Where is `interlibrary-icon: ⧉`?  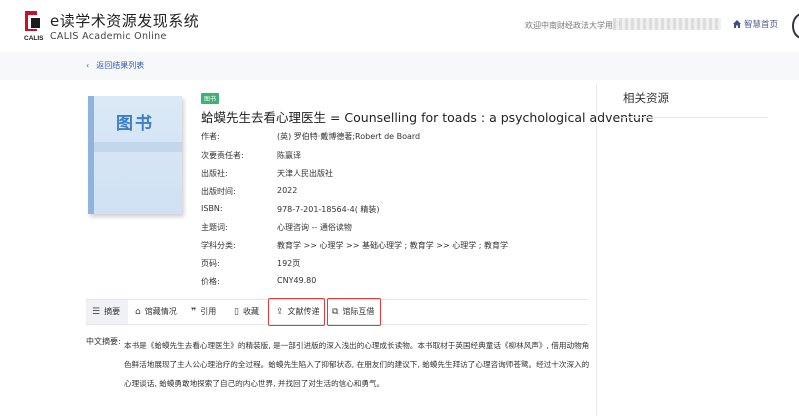 interlibrary-icon: ⧉ is located at coordinates (335, 312).